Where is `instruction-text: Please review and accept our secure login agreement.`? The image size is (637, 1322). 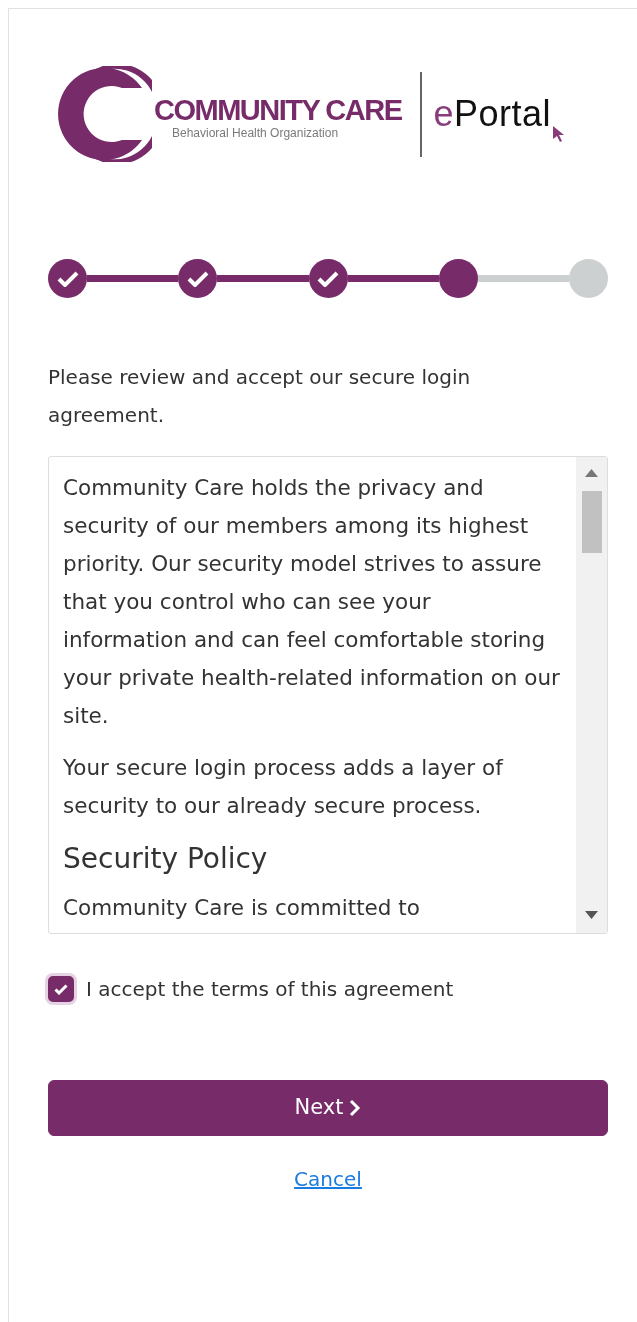 instruction-text: Please review and accept our secure login agreement. is located at coordinates (260, 396).